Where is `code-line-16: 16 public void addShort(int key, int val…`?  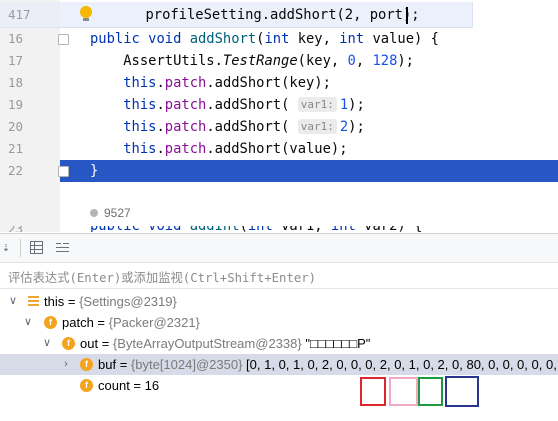
code-line-16: 16 public void addShort(int key, int val… is located at coordinates (279, 39).